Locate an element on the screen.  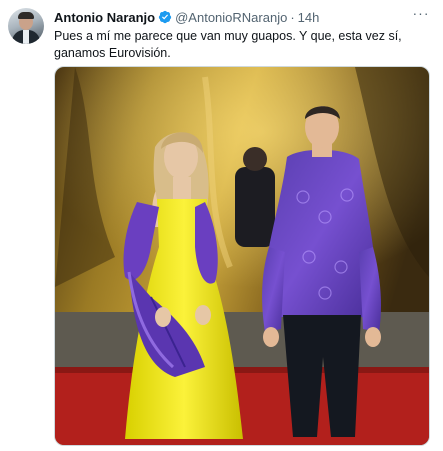
more-options-icon: ··· is located at coordinates (421, 14).